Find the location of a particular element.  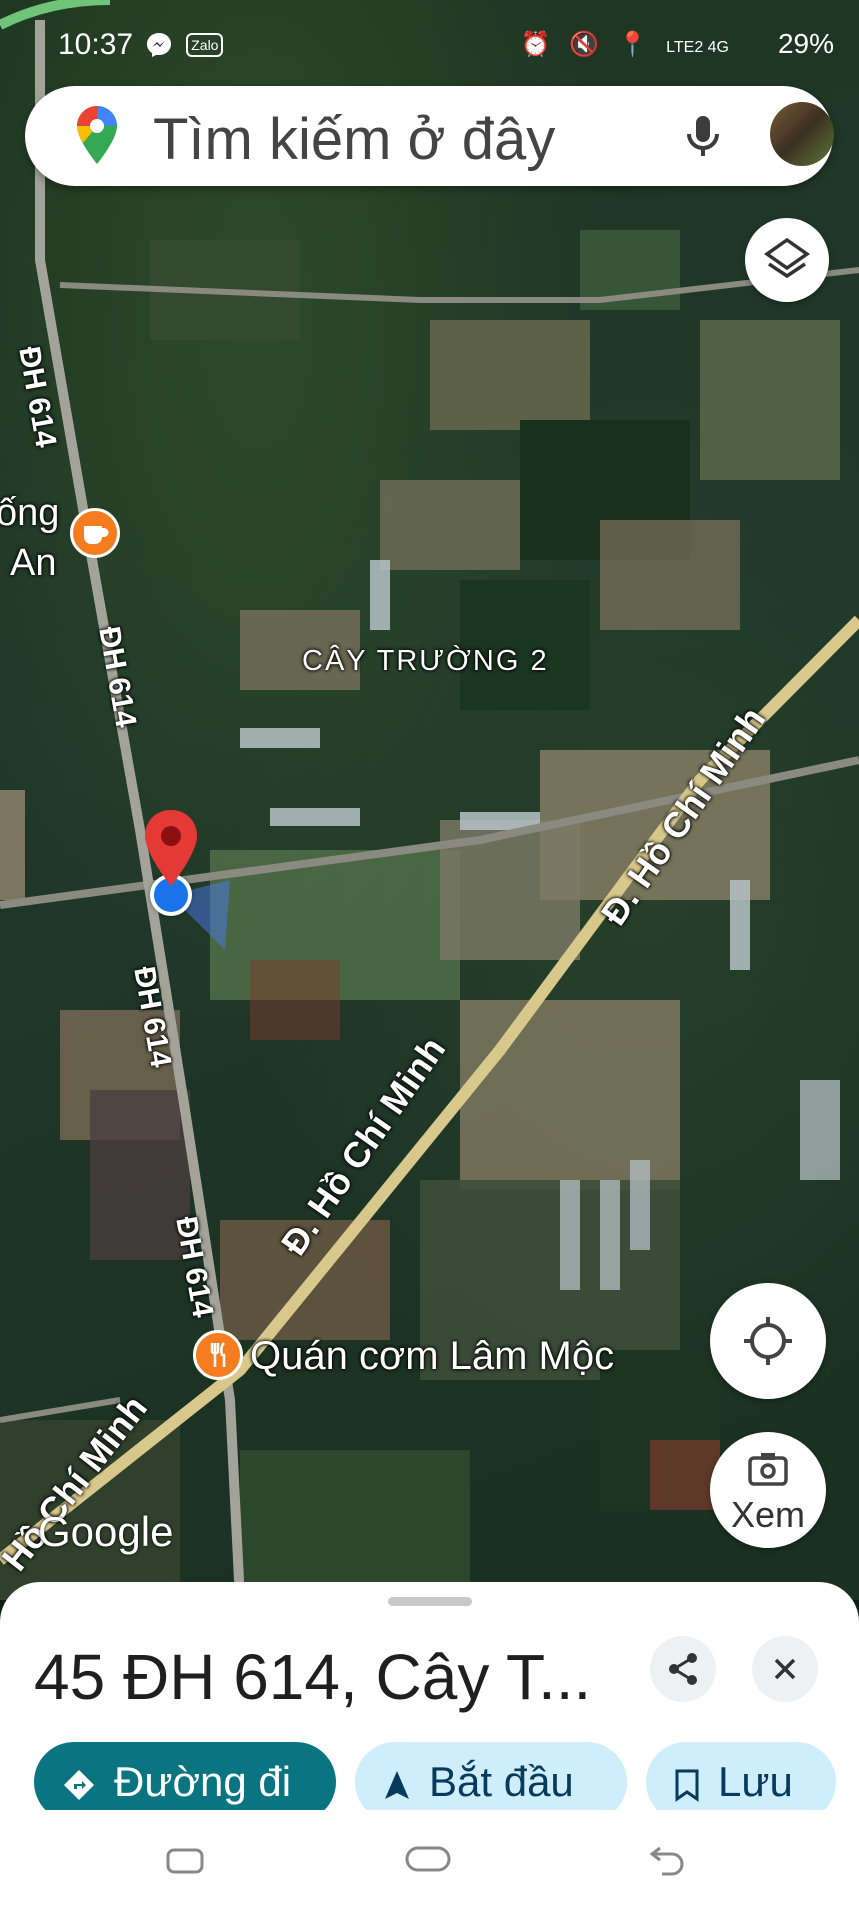

bookmark-icon is located at coordinates (687, 1785).